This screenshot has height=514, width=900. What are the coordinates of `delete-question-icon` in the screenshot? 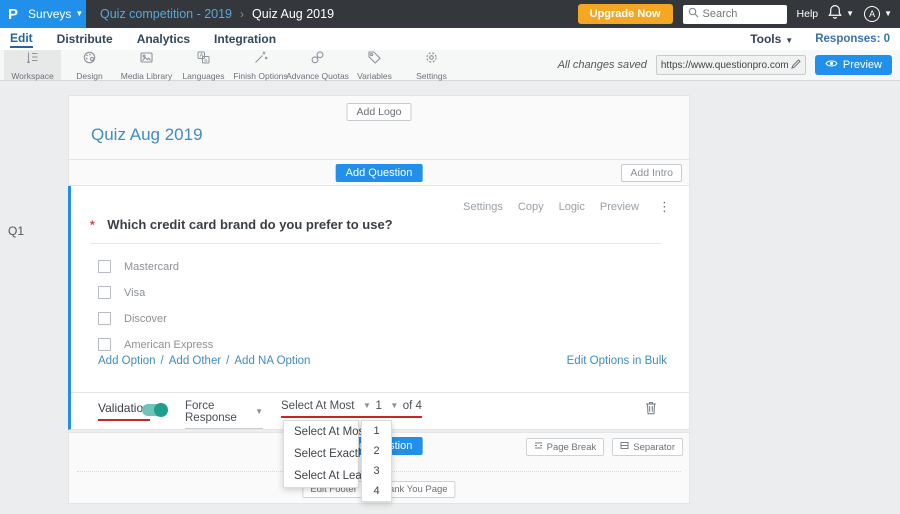 It's located at (651, 410).